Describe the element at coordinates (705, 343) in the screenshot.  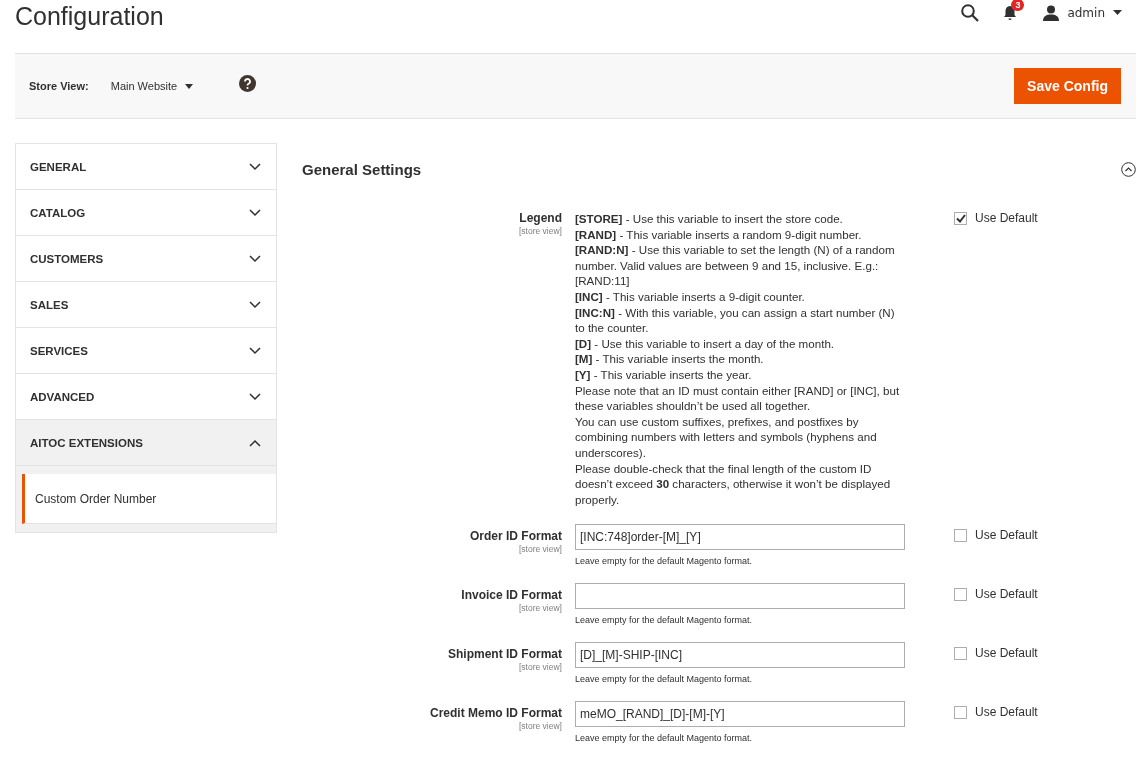
I see `legend-text: [D] - Use this variable to insert a day of the month.` at that location.